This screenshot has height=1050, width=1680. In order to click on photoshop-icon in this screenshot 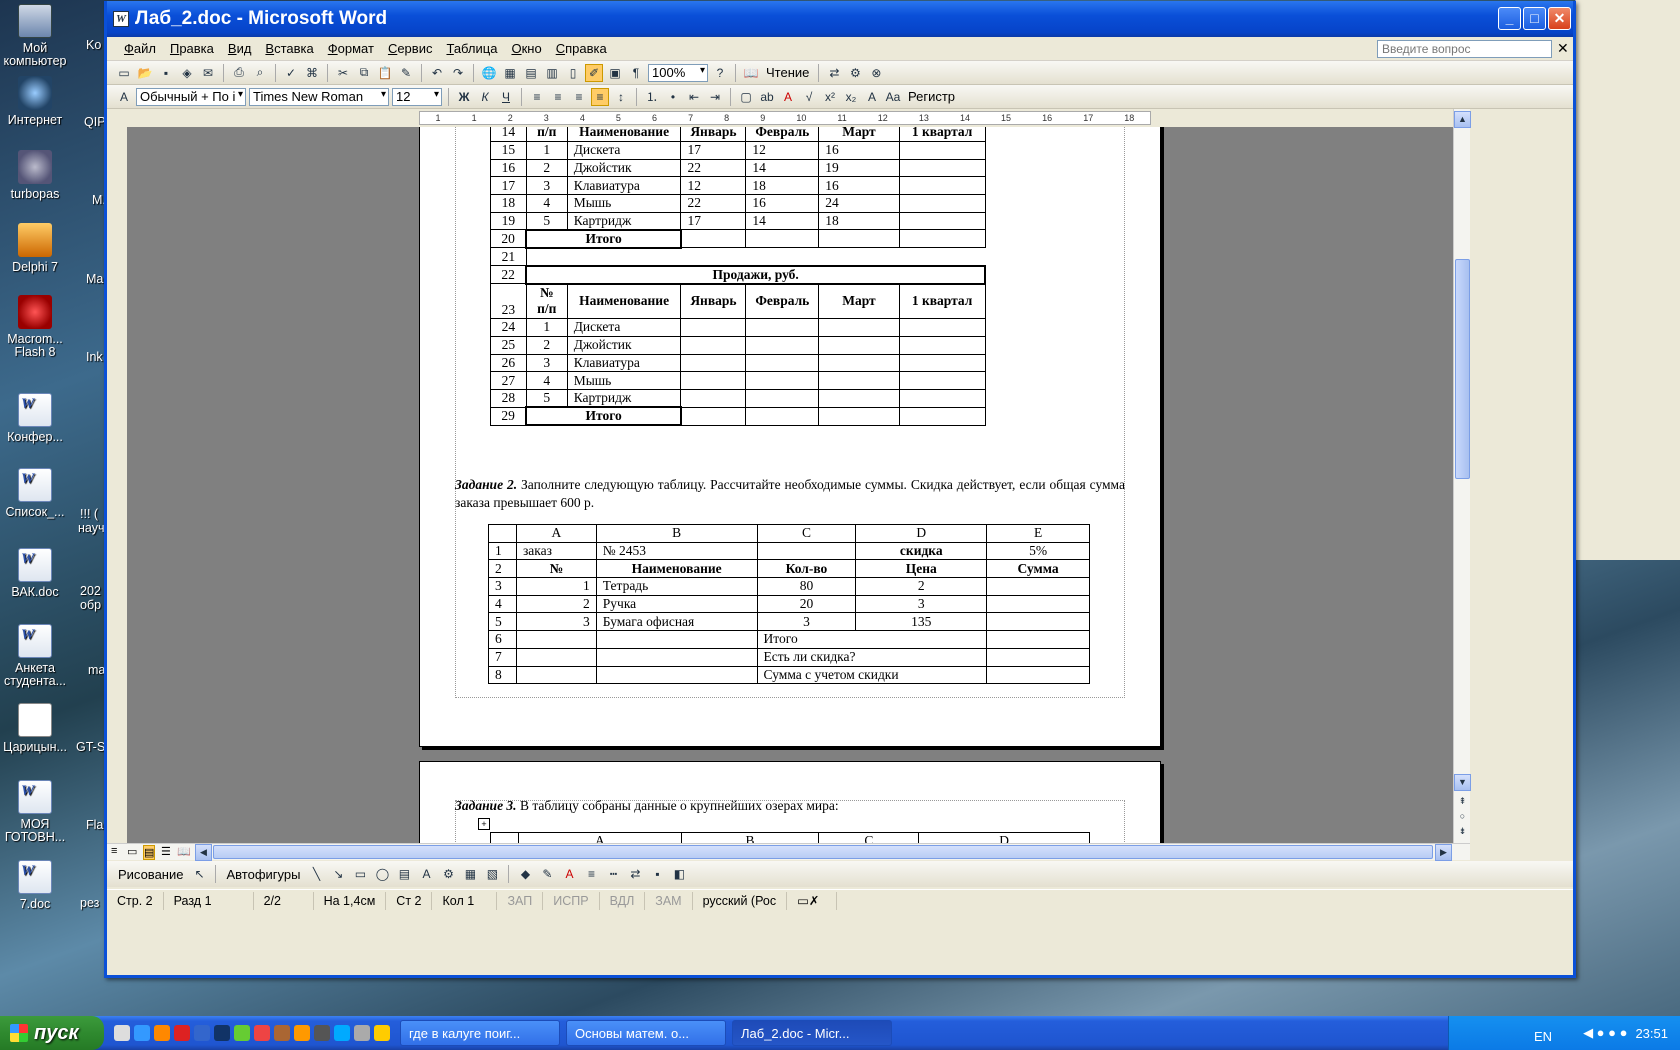, I will do `click(222, 1033)`.